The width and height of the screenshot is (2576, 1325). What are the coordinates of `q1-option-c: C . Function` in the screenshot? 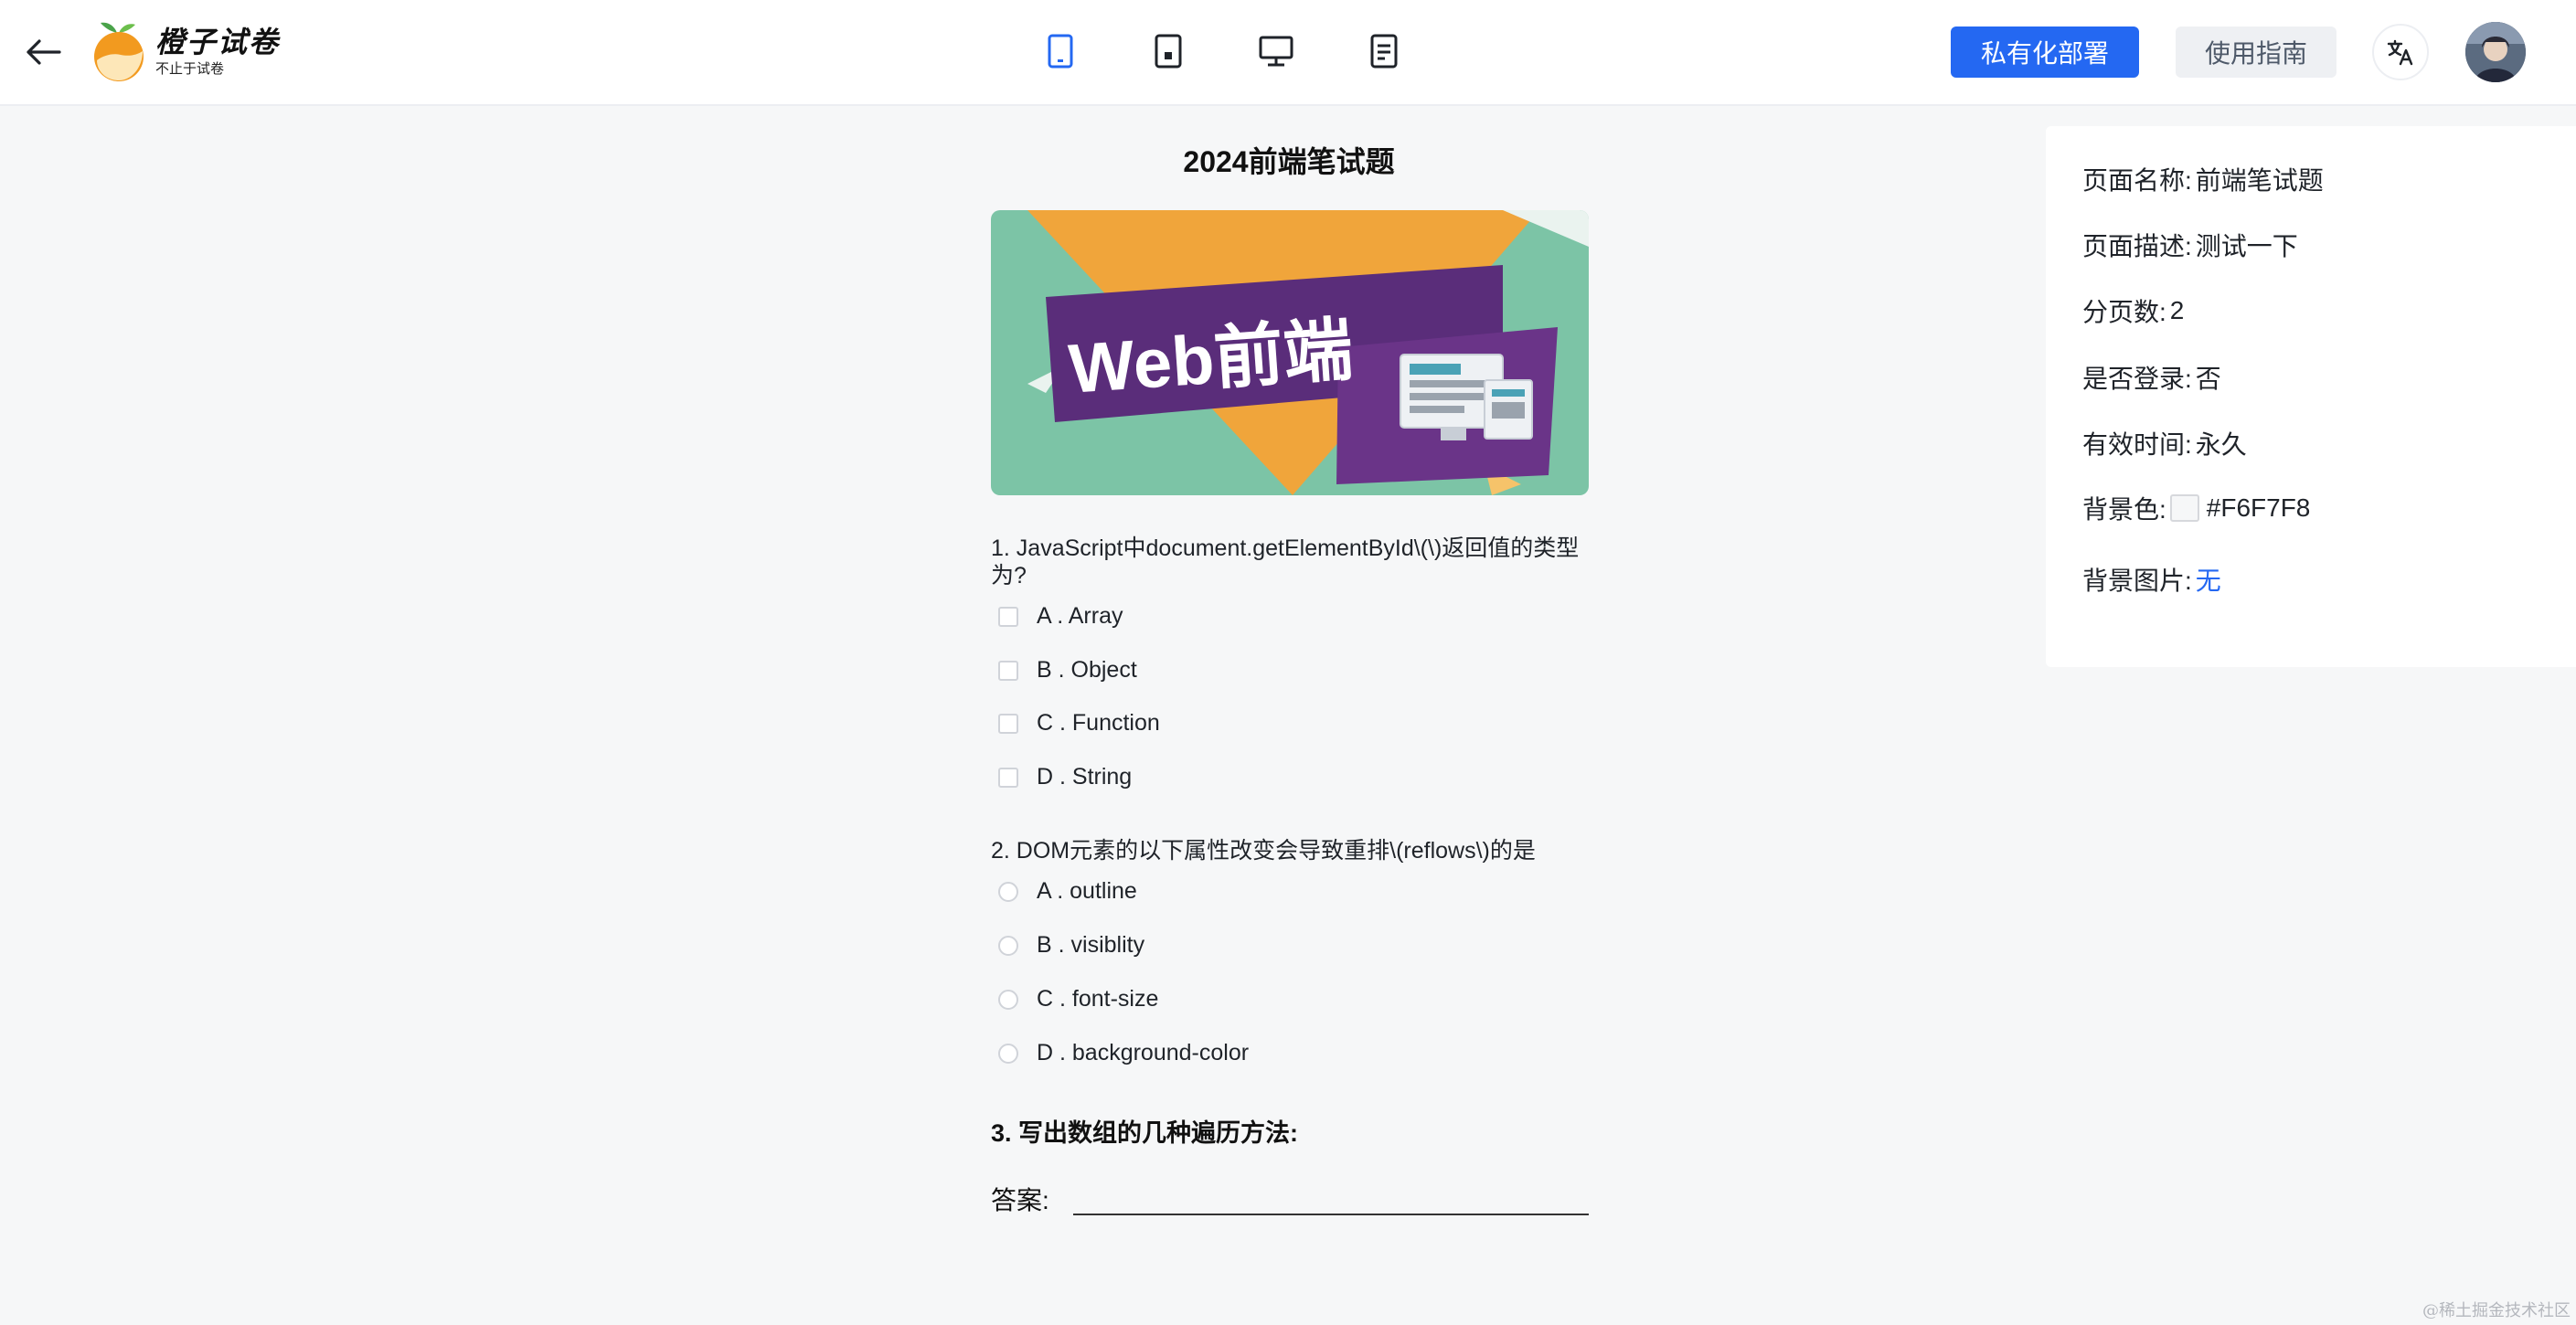 It's located at (1079, 724).